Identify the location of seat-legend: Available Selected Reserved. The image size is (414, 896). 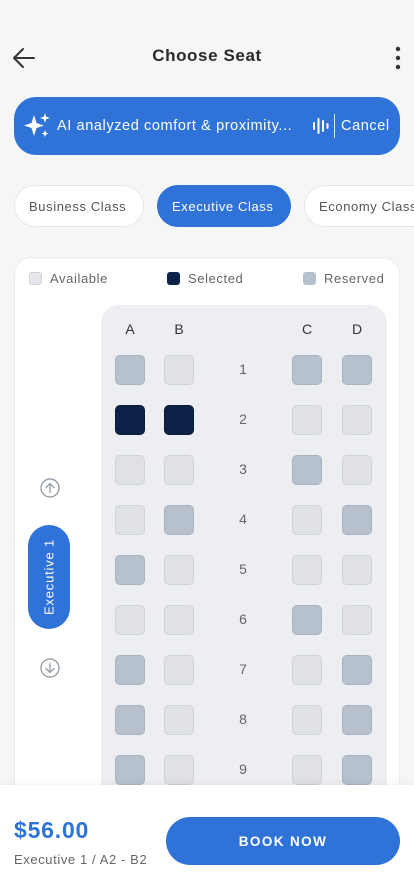
(207, 279).